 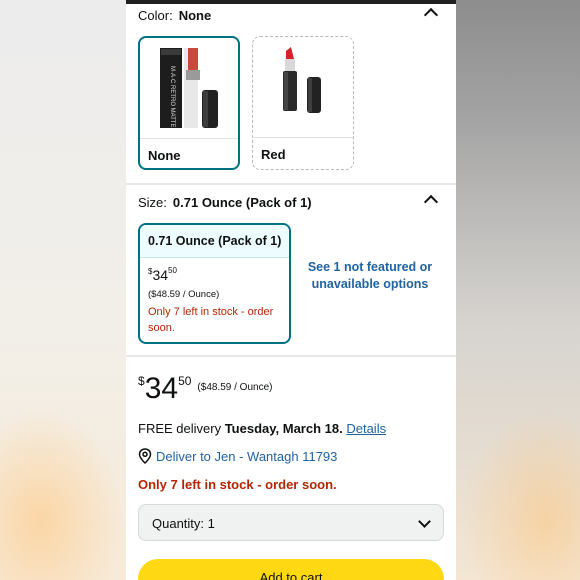 What do you see at coordinates (214, 241) in the screenshot?
I see `size-option-title: 0.71 Ounce (Pack of 1)` at bounding box center [214, 241].